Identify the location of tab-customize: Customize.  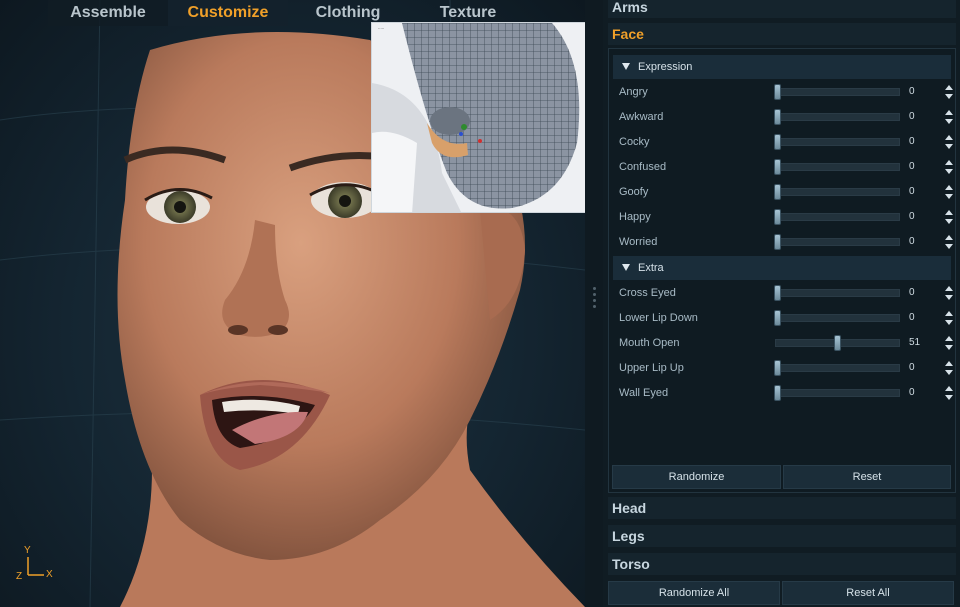
(228, 13).